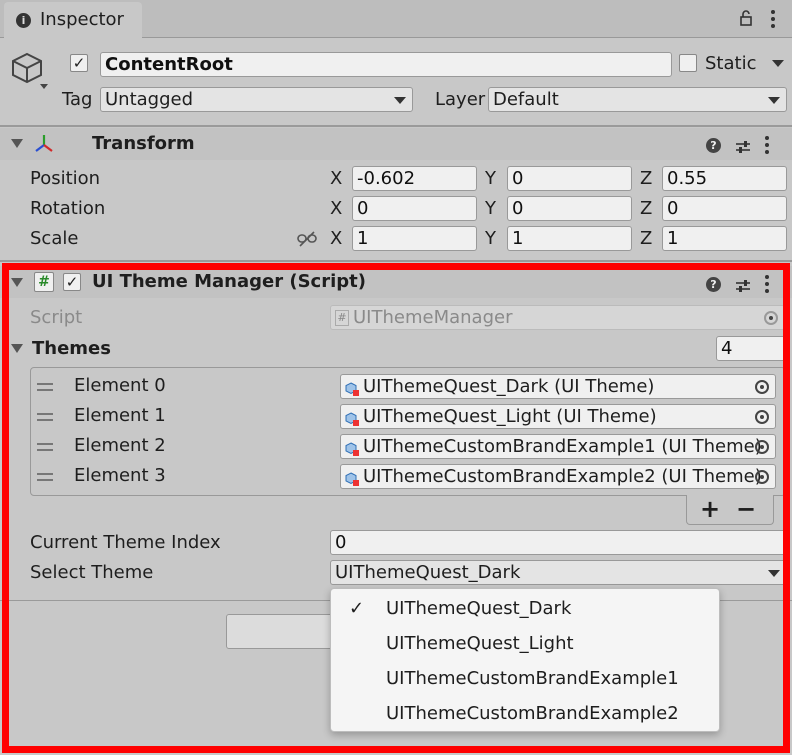  Describe the element at coordinates (336, 239) in the screenshot. I see `scale-x-label: X` at that location.